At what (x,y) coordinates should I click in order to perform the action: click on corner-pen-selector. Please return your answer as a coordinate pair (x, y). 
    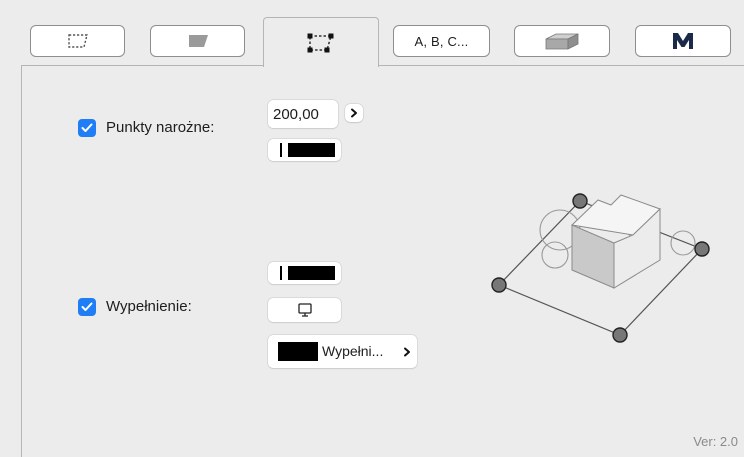
    Looking at the image, I should click on (304, 150).